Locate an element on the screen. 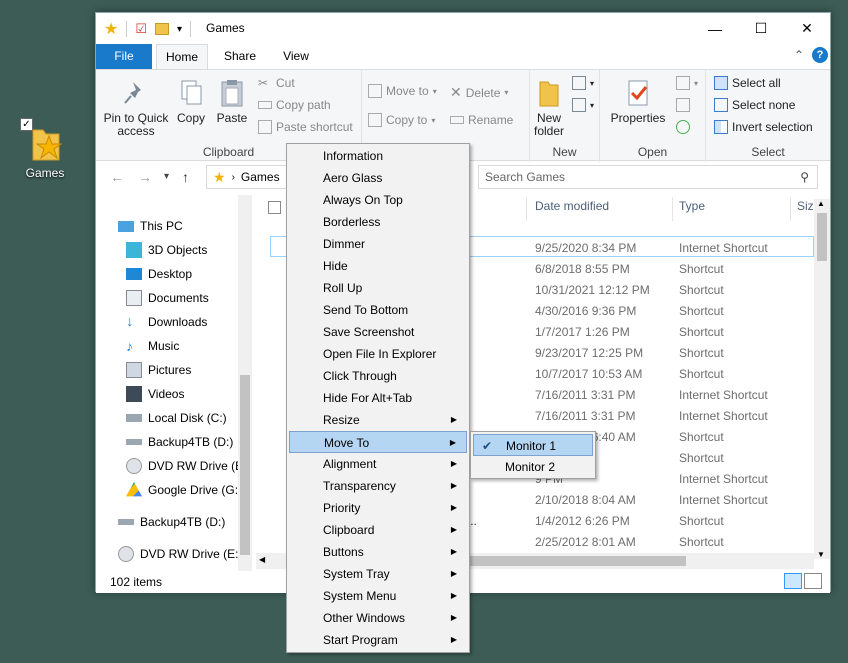  rename-button: Rename is located at coordinates (481, 120).